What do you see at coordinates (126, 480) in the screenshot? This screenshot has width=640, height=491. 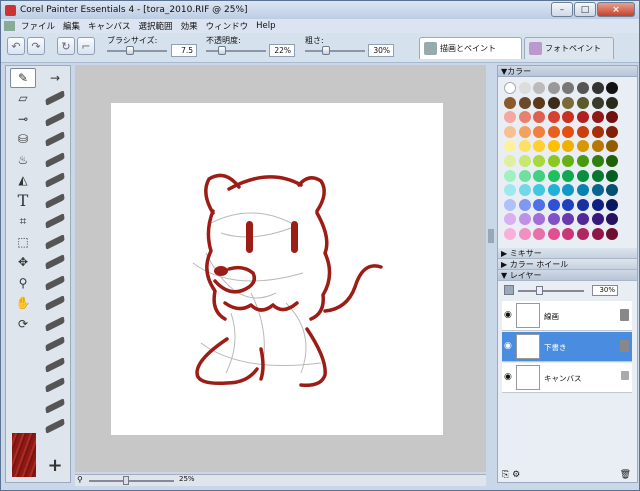 I see `zoom-slider-thumb` at bounding box center [126, 480].